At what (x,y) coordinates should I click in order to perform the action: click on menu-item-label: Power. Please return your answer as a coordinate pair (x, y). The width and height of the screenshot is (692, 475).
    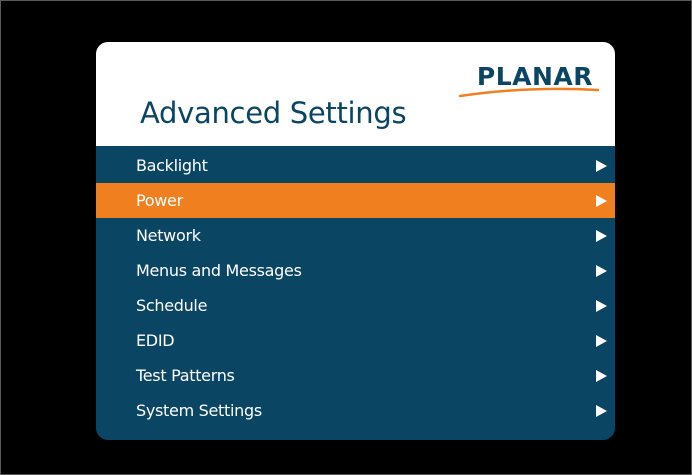
    Looking at the image, I should click on (159, 200).